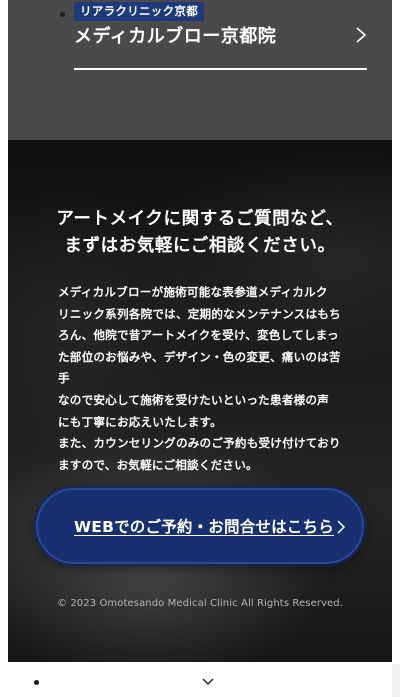  I want to click on web-reservation-label: WEBでのご予約・お問合せはこちら, so click(204, 527).